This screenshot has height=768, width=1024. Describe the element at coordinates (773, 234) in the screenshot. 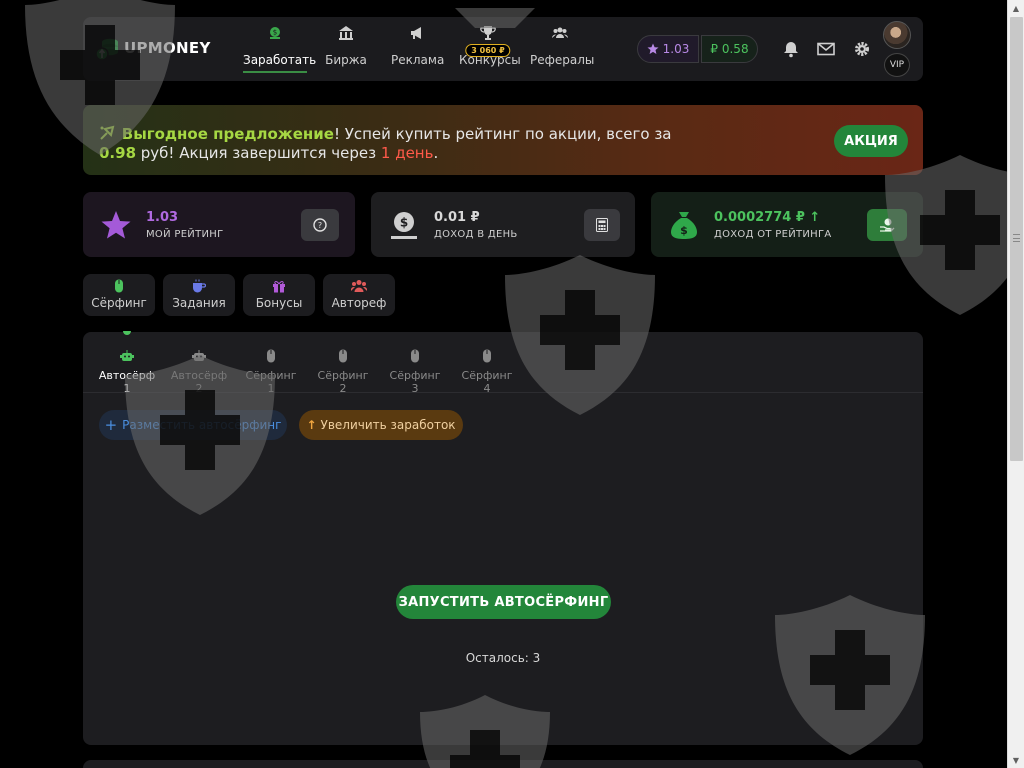

I see `rating-income-label: ДОХОД ОТ РЕЙТИНГА` at that location.